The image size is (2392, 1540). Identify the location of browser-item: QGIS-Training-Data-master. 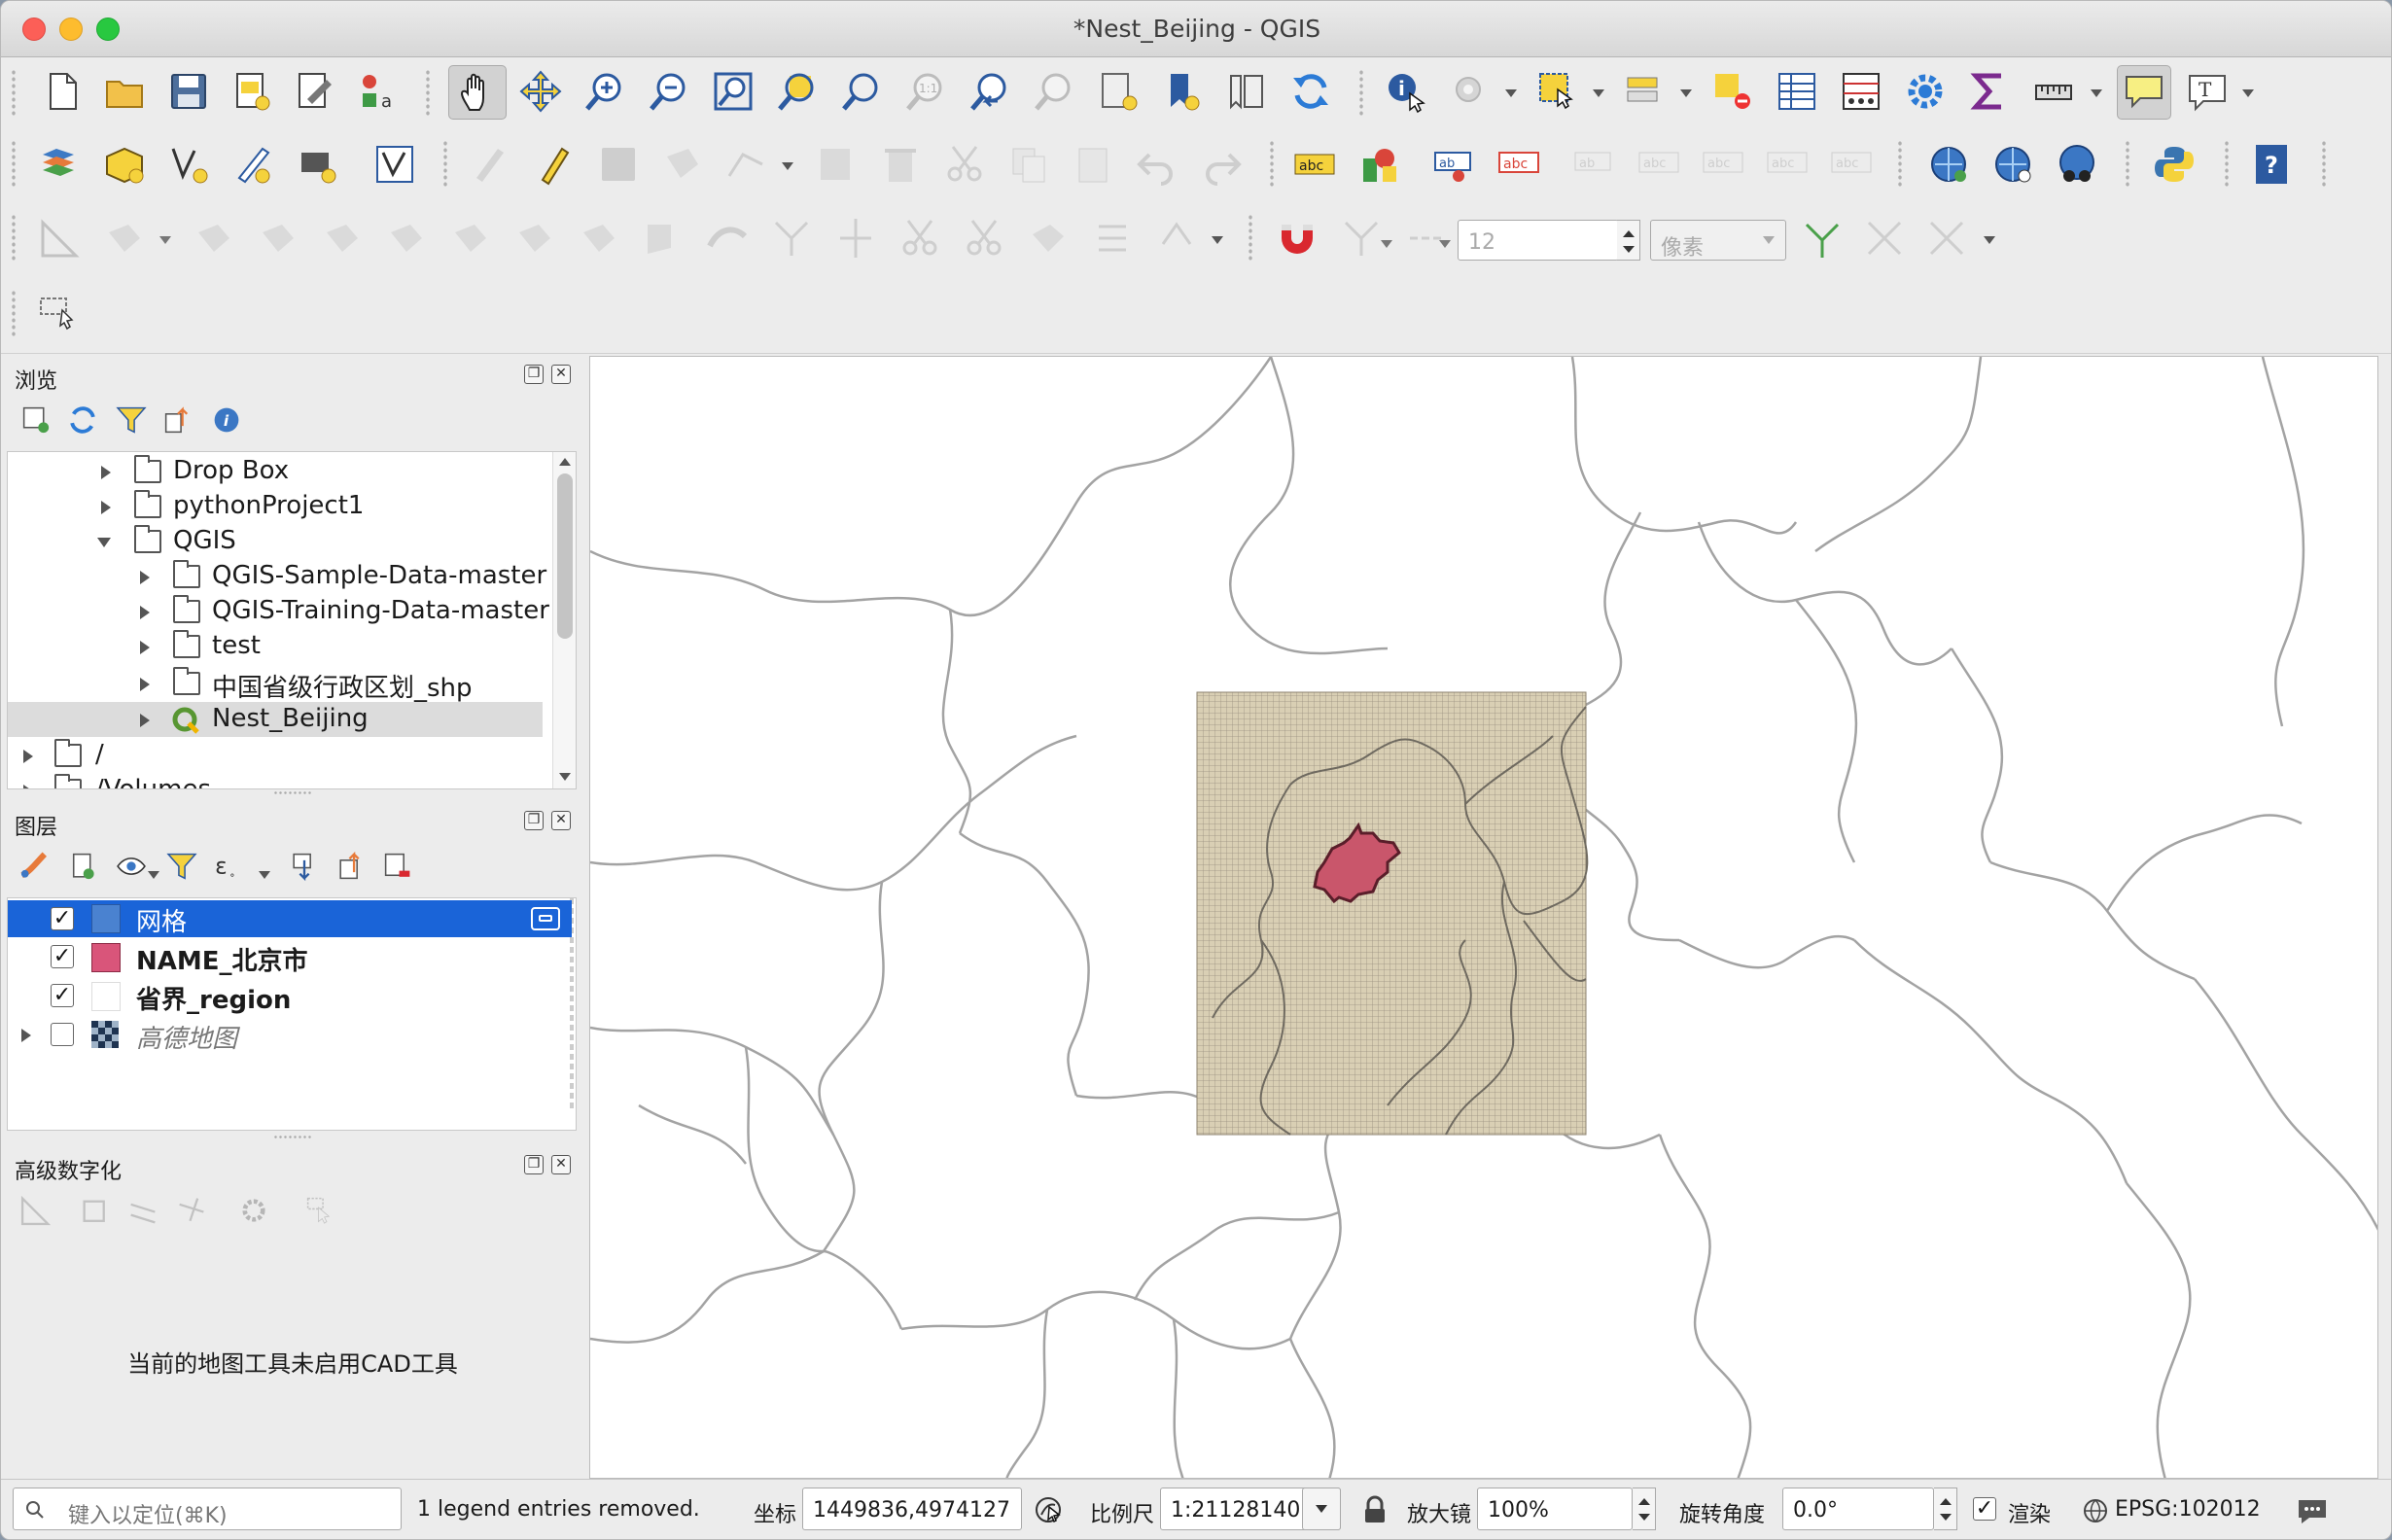
(280, 611).